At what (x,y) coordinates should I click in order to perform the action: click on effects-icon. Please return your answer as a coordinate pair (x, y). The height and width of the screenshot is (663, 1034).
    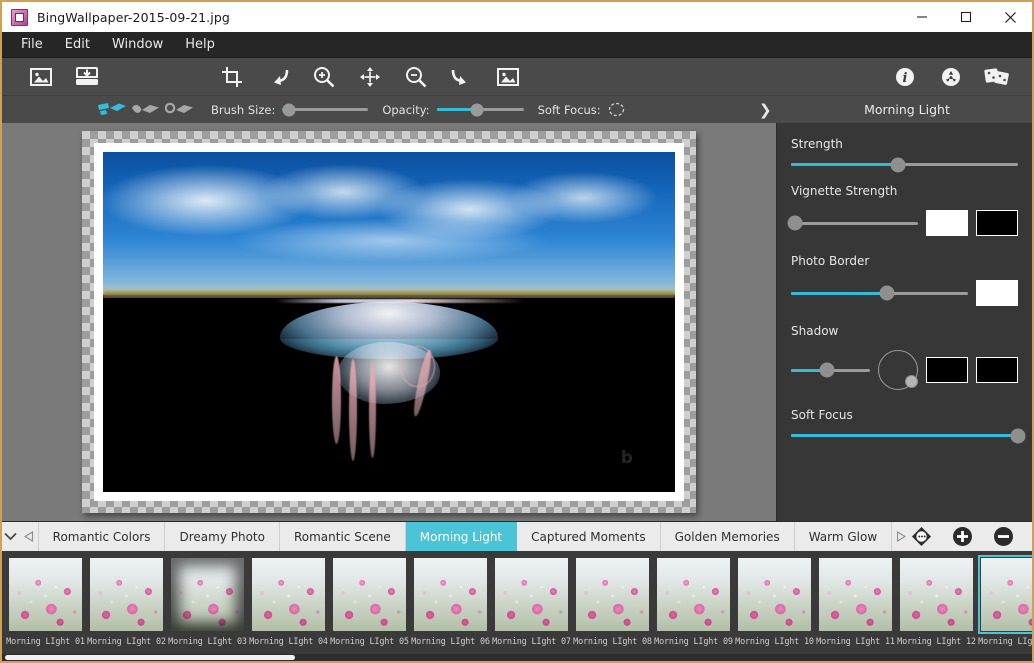
    Looking at the image, I should click on (997, 76).